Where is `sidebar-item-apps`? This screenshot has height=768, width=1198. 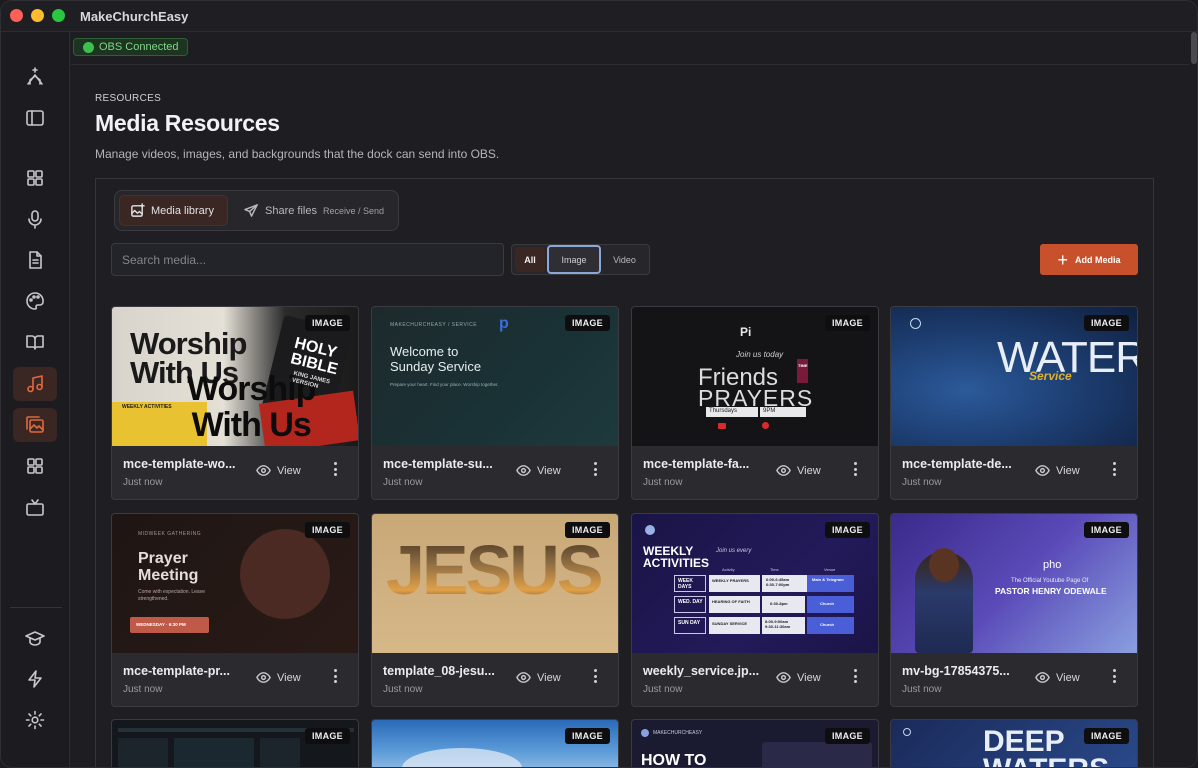
sidebar-item-apps is located at coordinates (35, 466).